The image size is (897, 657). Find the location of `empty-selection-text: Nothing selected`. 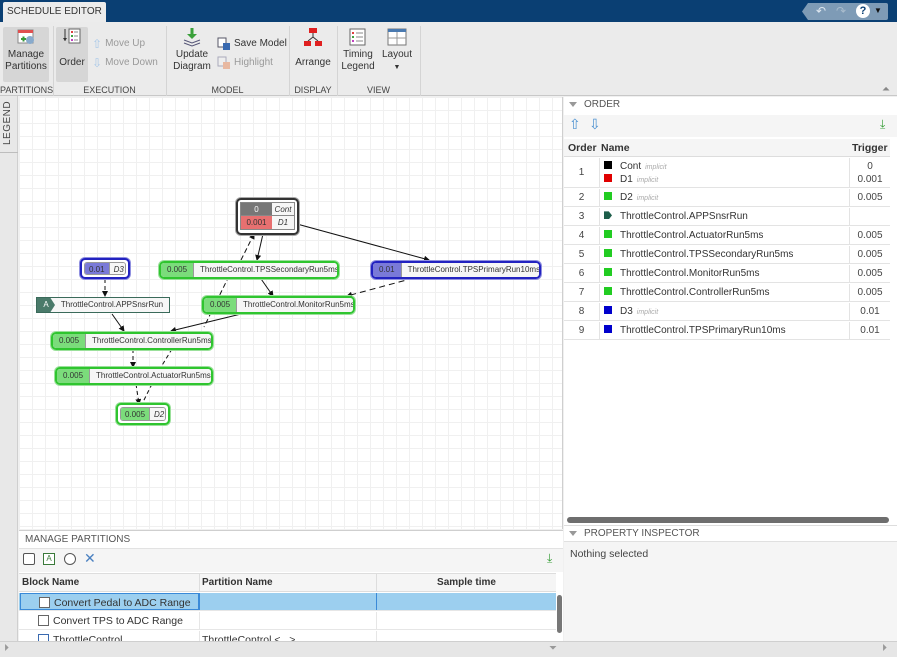

empty-selection-text: Nothing selected is located at coordinates (609, 554).